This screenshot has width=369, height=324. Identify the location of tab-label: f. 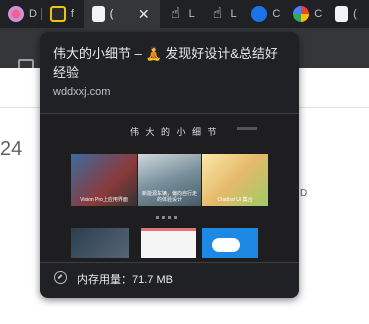
(72, 14).